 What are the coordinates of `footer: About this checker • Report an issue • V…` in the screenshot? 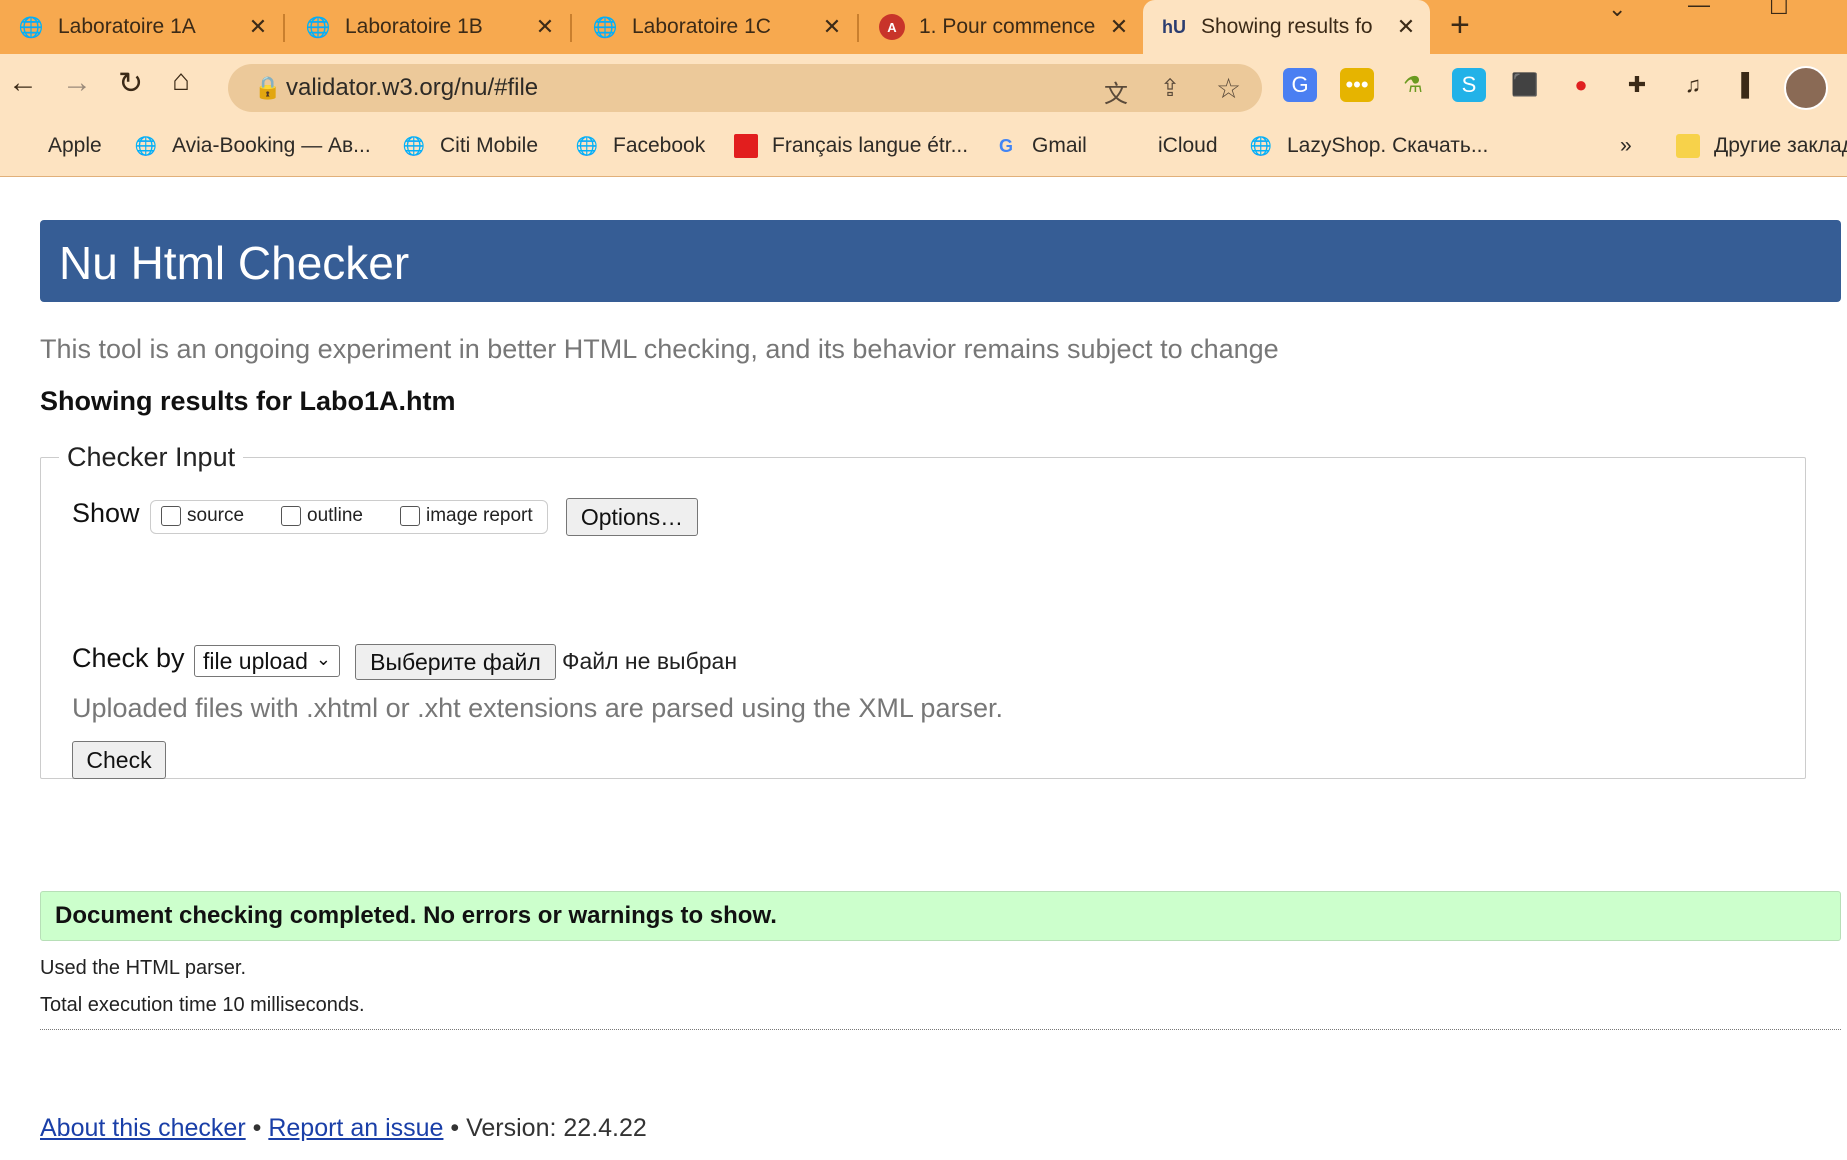 It's located at (343, 1128).